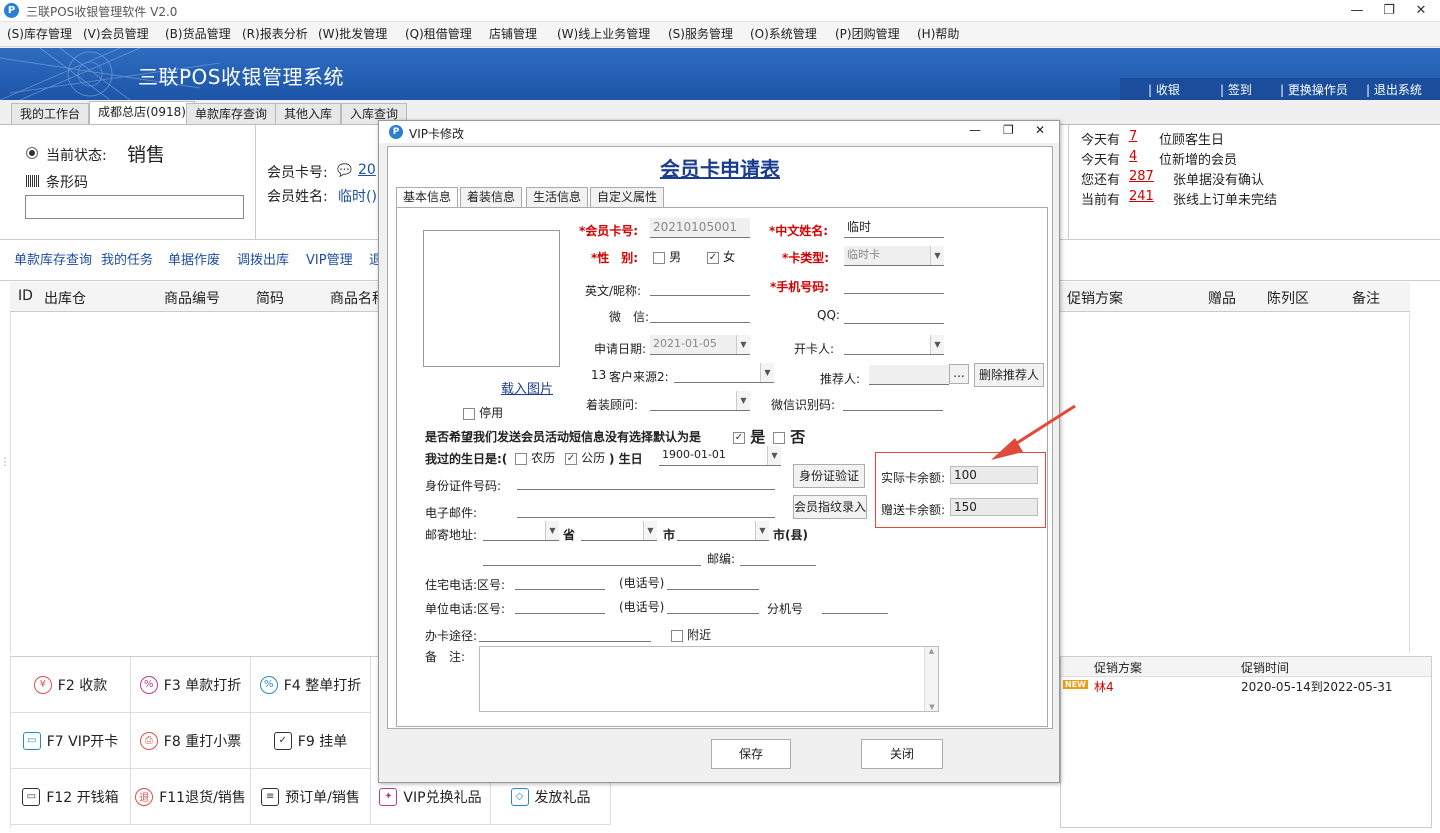  I want to click on menu-inventory: (S)库存管理, so click(39, 34).